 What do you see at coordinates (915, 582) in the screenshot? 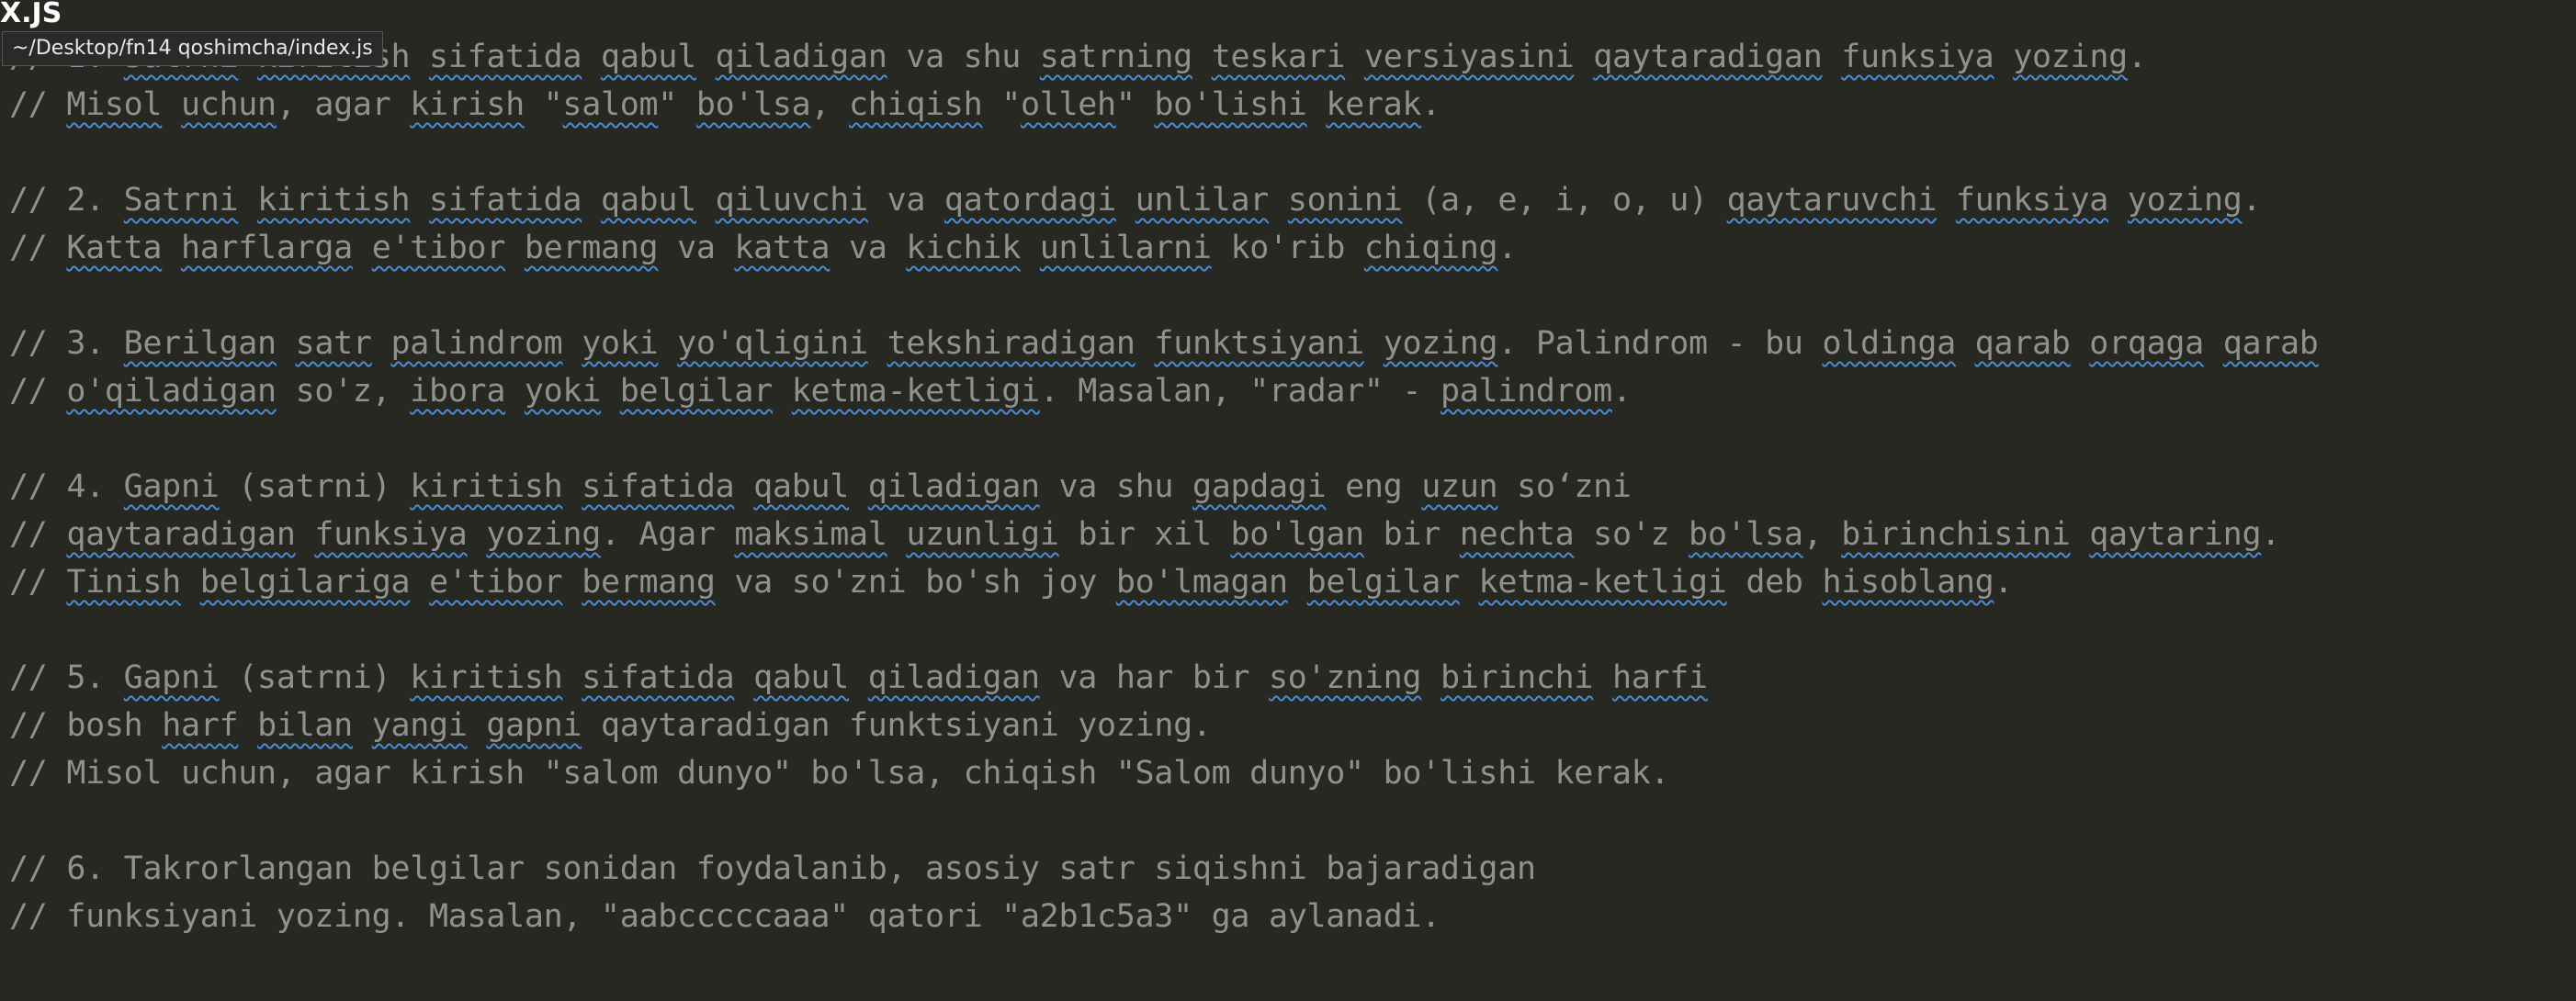
I see `comment-text: va so'zni bo'sh joy` at bounding box center [915, 582].